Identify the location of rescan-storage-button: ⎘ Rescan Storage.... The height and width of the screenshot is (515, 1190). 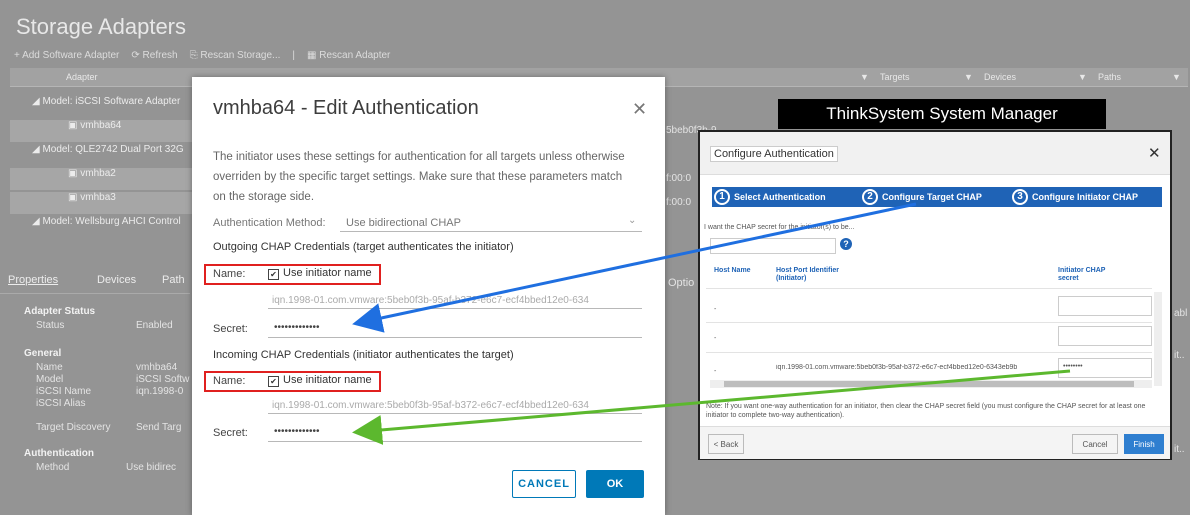
(235, 55).